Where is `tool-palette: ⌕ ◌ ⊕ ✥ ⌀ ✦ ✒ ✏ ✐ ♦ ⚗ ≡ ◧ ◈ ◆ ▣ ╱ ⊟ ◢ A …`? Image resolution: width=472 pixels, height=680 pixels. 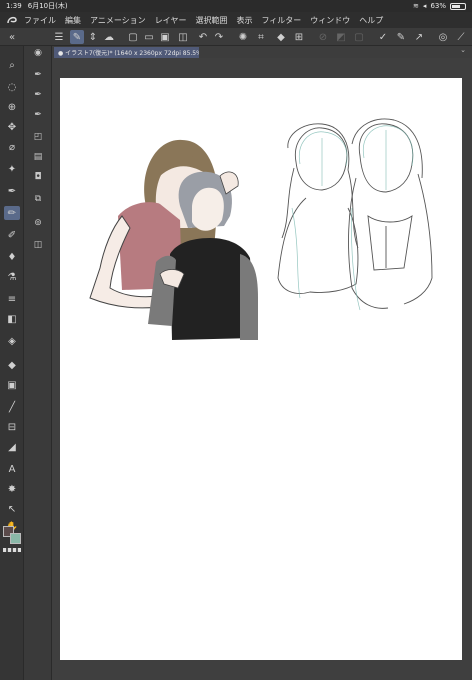 tool-palette: ⌕ ◌ ⊕ ✥ ⌀ ✦ ✒ ✏ ✐ ♦ ⚗ ≡ ◧ ◈ ◆ ▣ ╱ ⊟ ◢ A … is located at coordinates (12, 363).